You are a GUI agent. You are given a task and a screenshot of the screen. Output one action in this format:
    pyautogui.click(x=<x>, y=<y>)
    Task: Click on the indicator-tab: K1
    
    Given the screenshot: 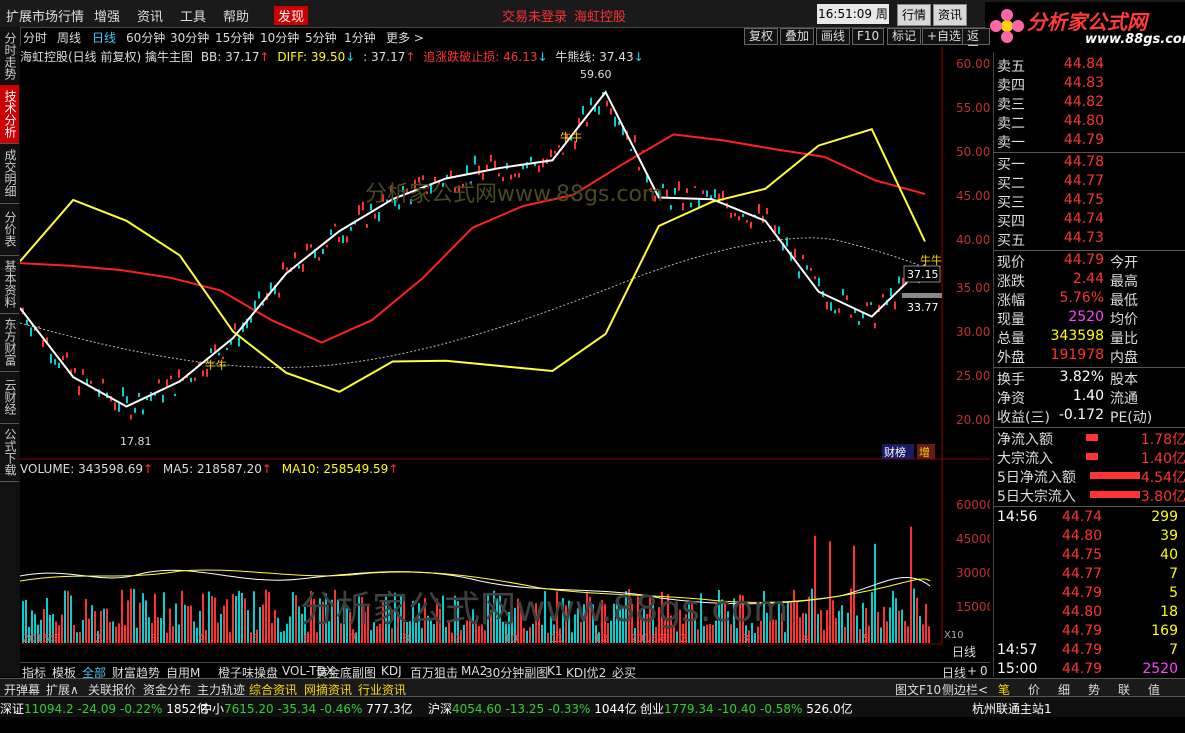 What is the action you would take?
    pyautogui.click(x=555, y=671)
    